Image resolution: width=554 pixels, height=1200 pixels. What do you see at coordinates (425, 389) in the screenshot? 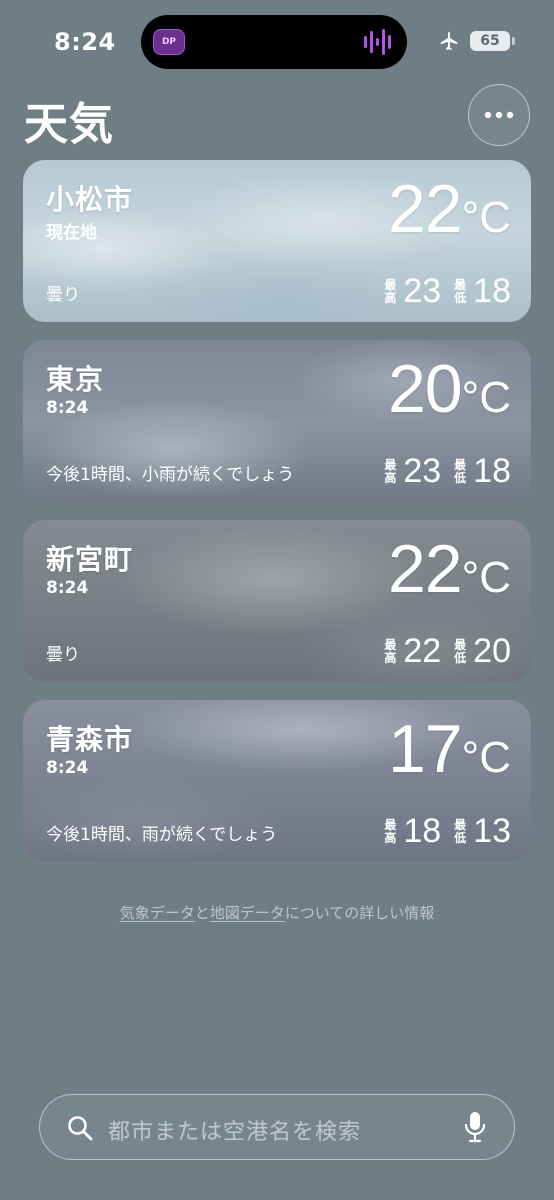
I see `temp-value: 20` at bounding box center [425, 389].